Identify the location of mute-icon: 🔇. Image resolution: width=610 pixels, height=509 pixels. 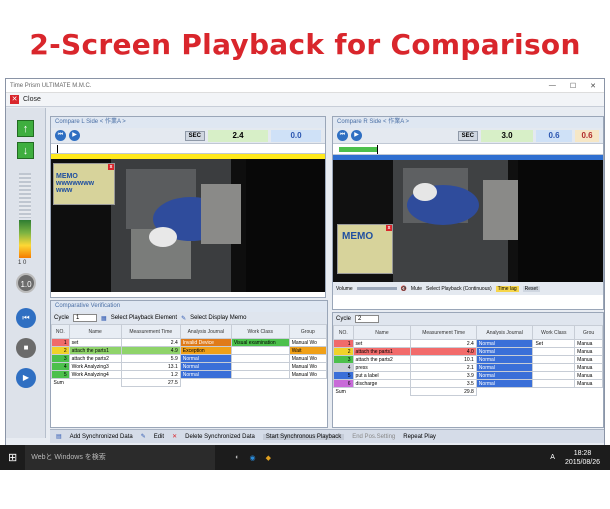
(404, 289).